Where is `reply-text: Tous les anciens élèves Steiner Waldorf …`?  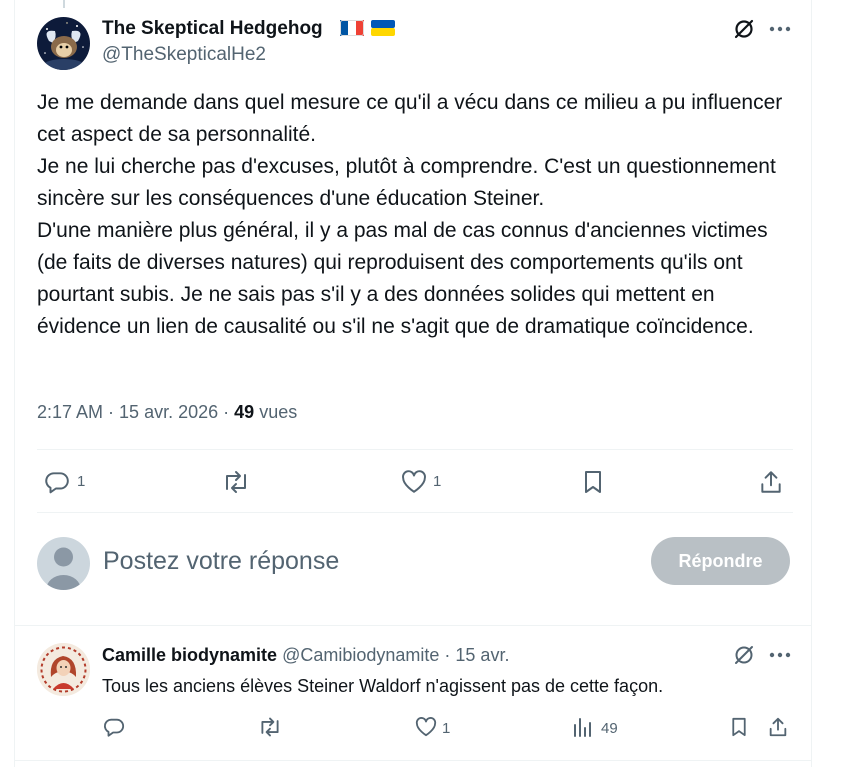
reply-text: Tous les anciens élèves Steiner Waldorf … is located at coordinates (383, 686).